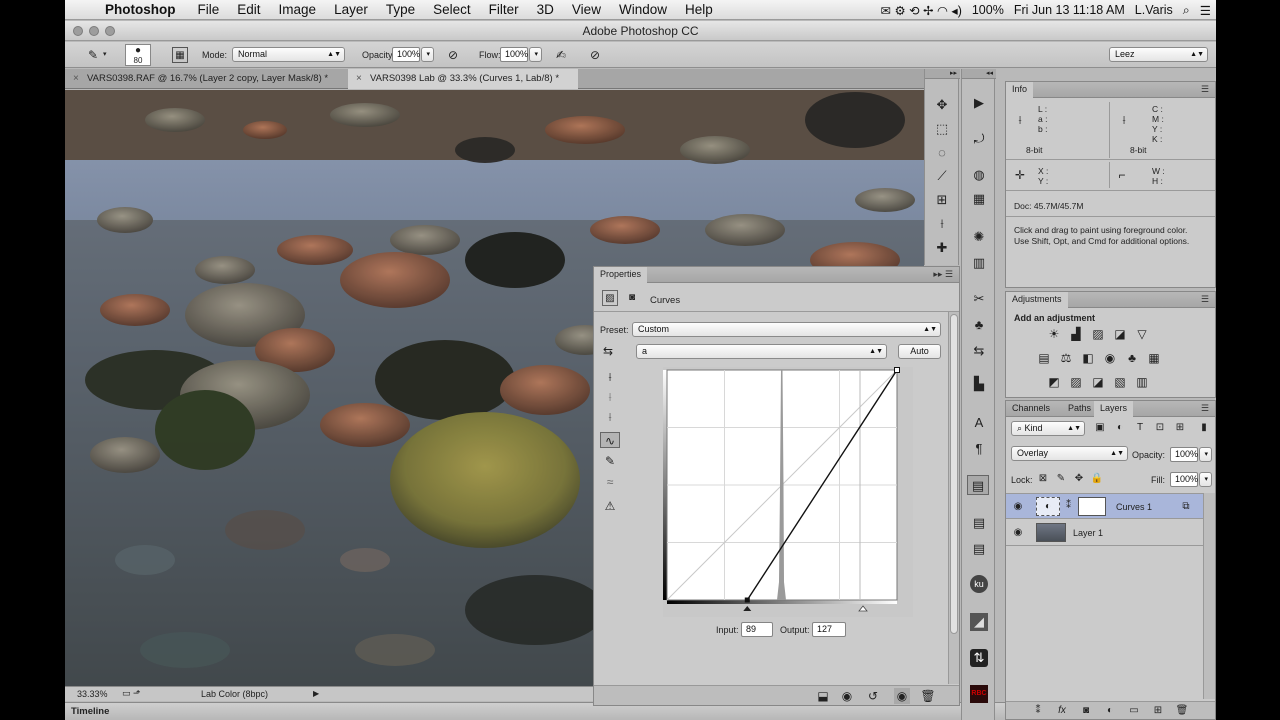 This screenshot has width=1280, height=720. I want to click on zoom-window-button, so click(110, 31).